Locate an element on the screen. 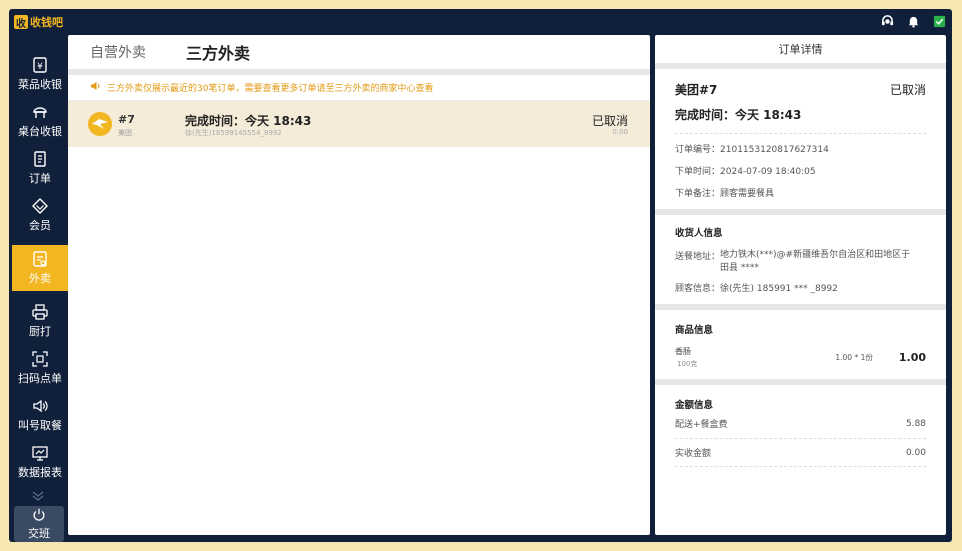  shift-label: 交班 is located at coordinates (39, 533).